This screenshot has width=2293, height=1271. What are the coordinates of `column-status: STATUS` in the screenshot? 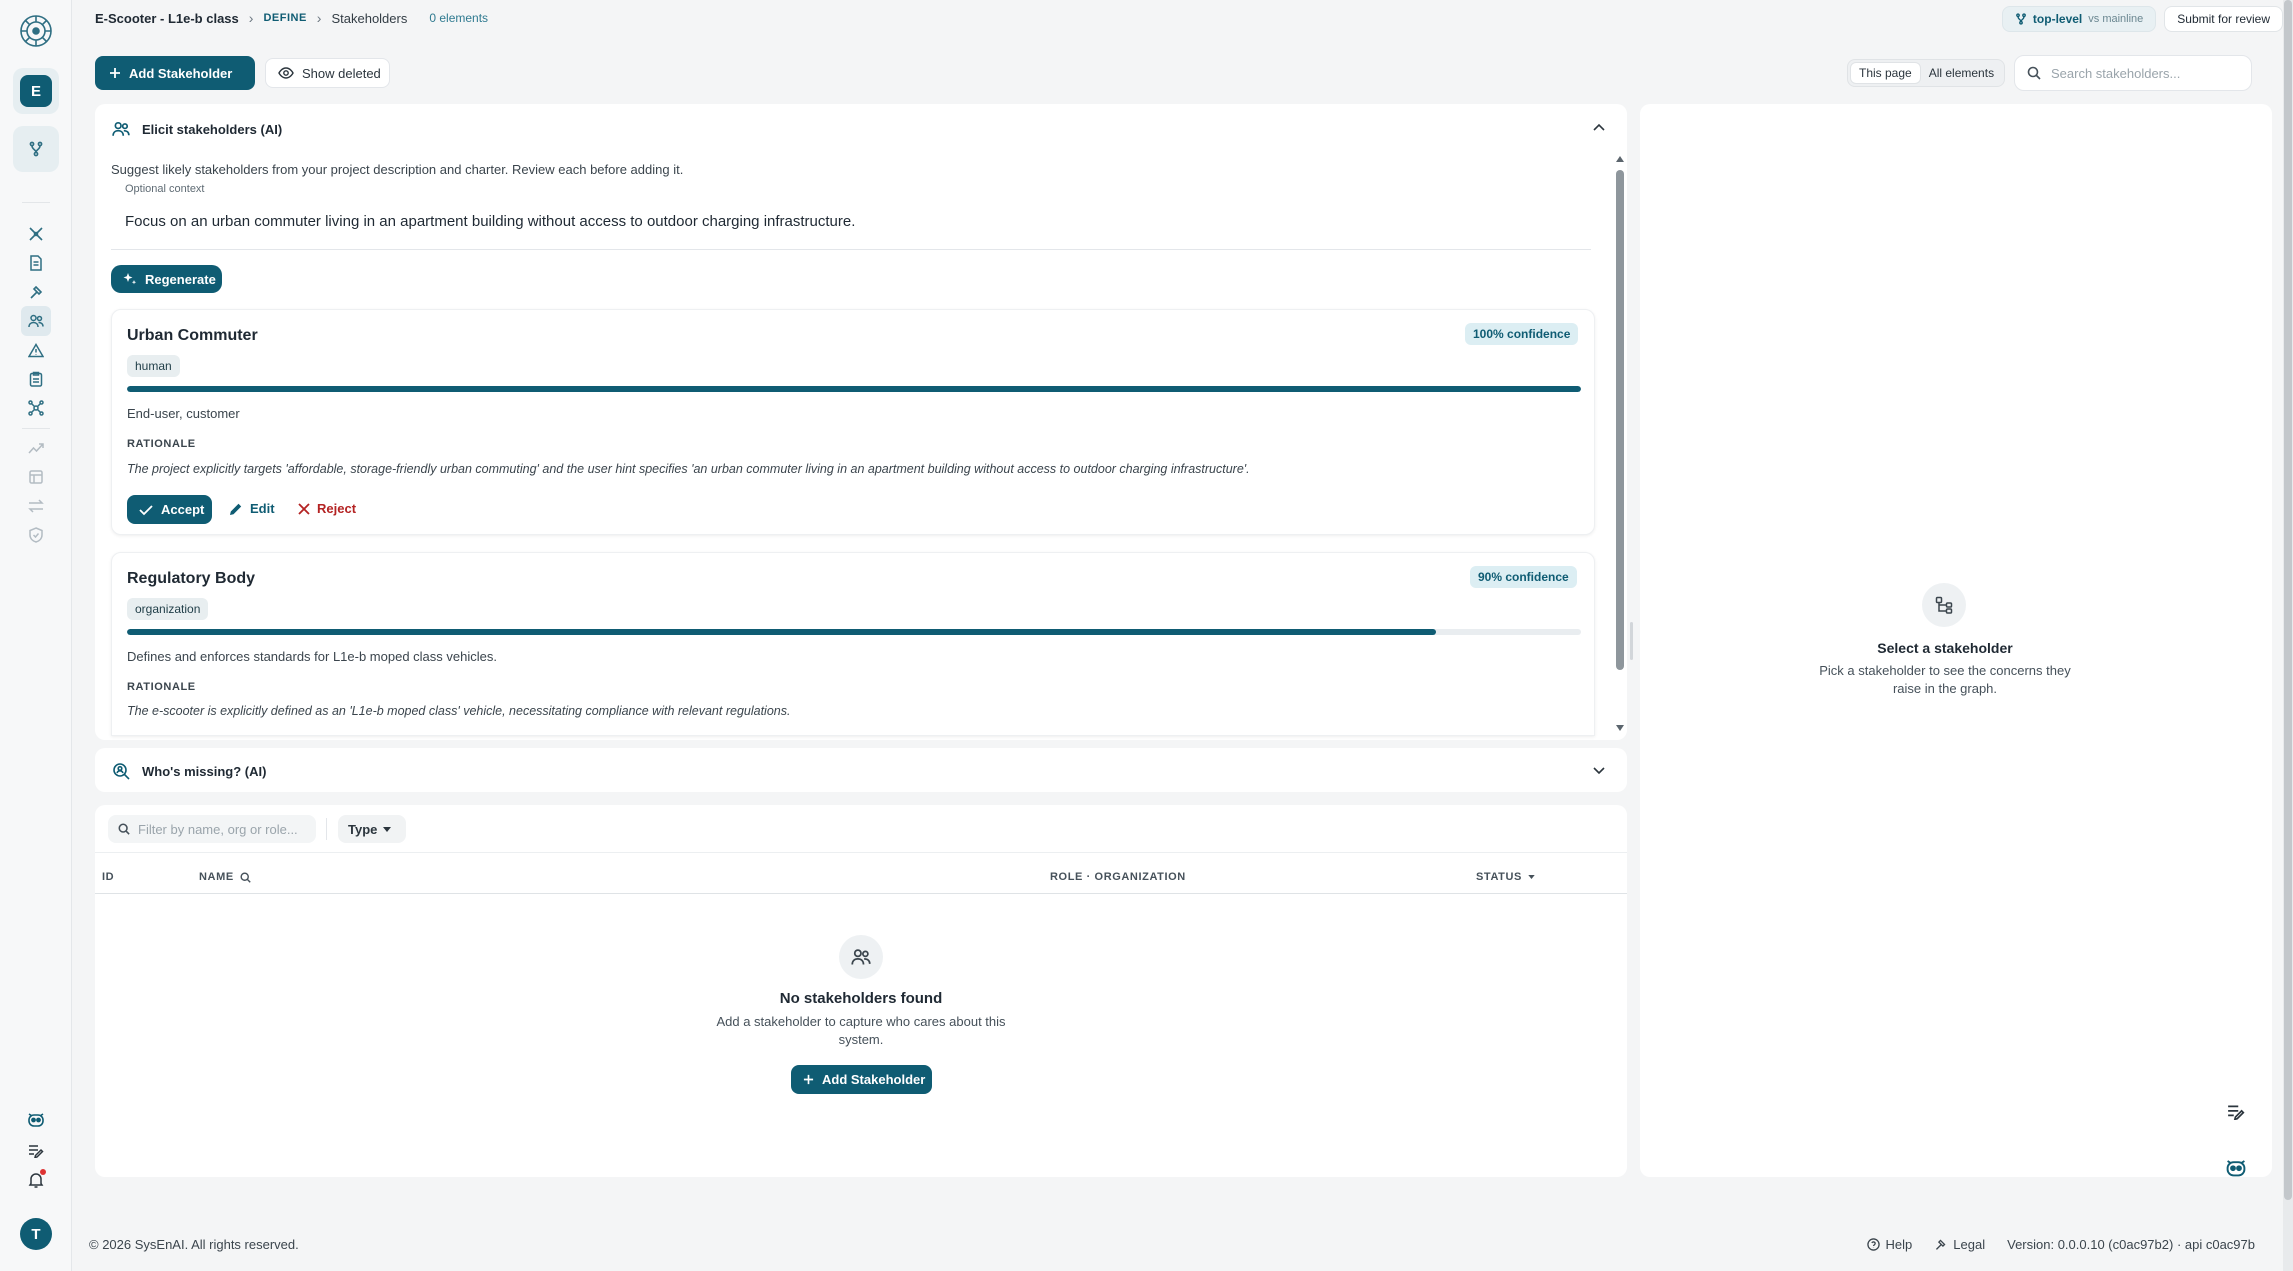 It's located at (1505, 877).